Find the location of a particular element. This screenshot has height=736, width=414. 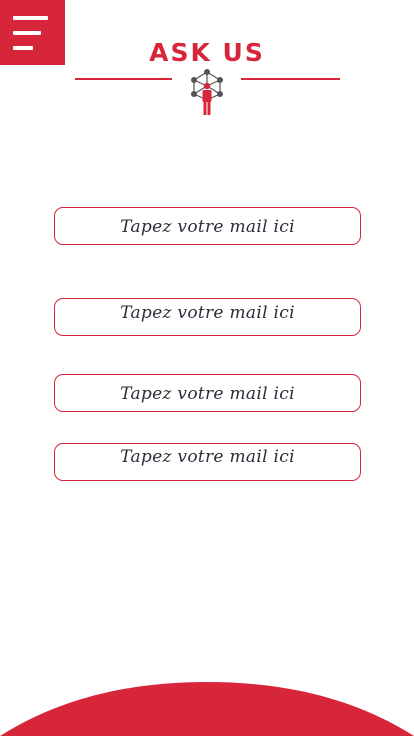

title-divider-right is located at coordinates (290, 79).